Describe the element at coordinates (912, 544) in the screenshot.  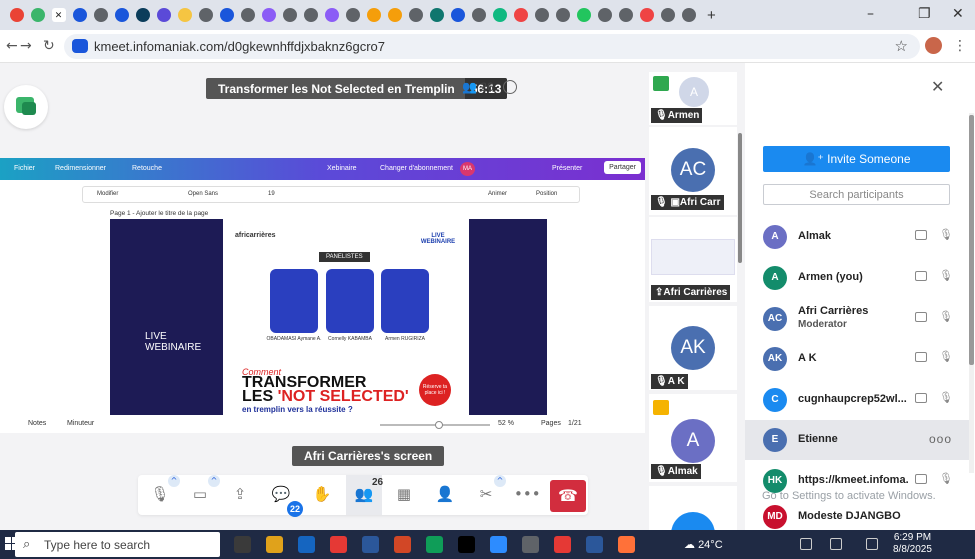
I see `taskbar-clock: 6:29 PM 8/8/2025` at that location.